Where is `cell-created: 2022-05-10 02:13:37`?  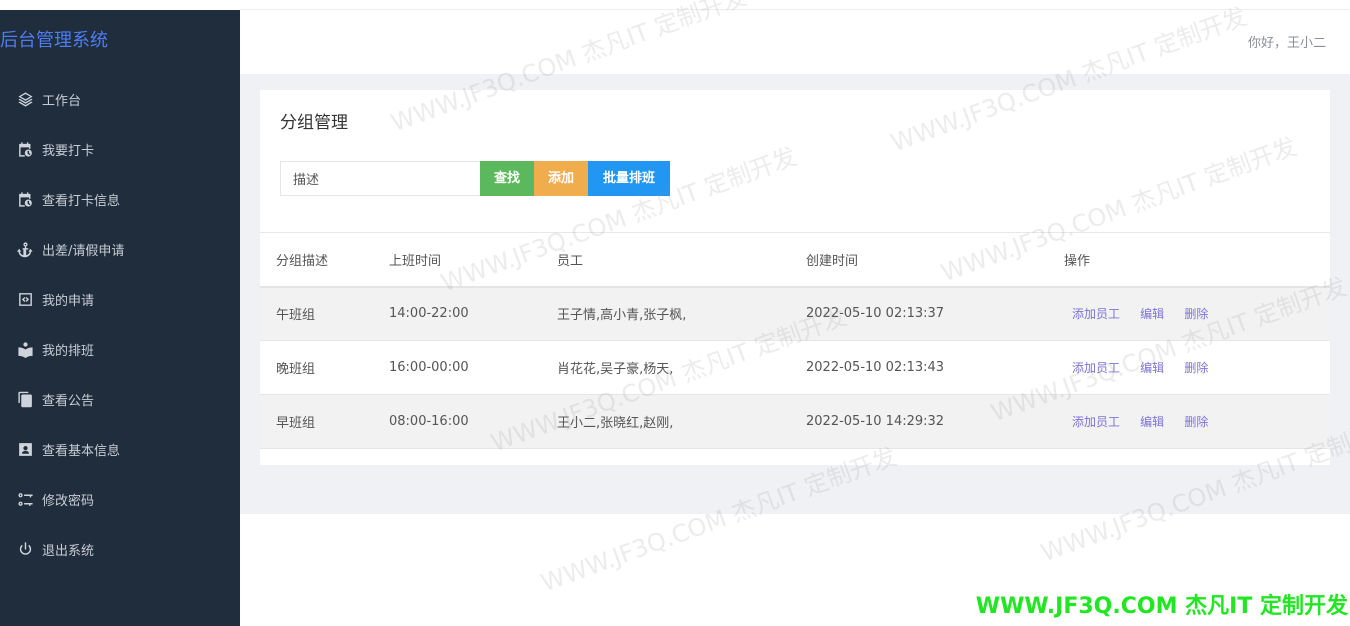 cell-created: 2022-05-10 02:13:37 is located at coordinates (875, 314).